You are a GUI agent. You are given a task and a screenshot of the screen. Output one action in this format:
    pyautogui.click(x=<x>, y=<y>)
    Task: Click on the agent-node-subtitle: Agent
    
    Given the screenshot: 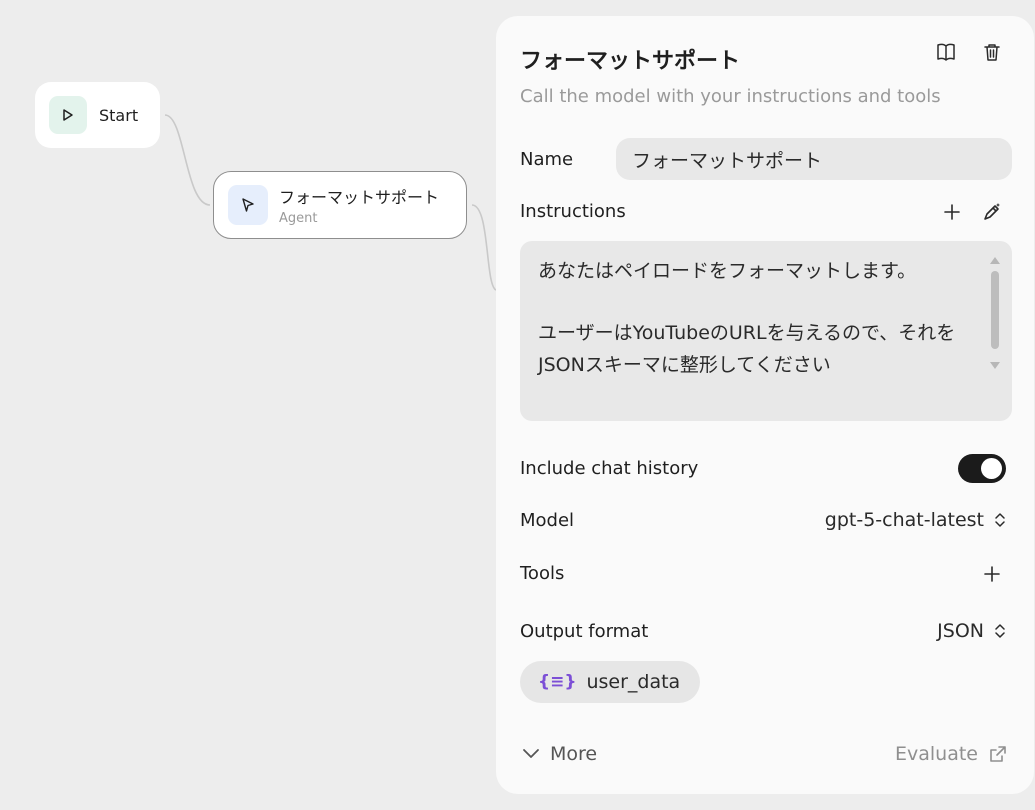 What is the action you would take?
    pyautogui.click(x=298, y=218)
    